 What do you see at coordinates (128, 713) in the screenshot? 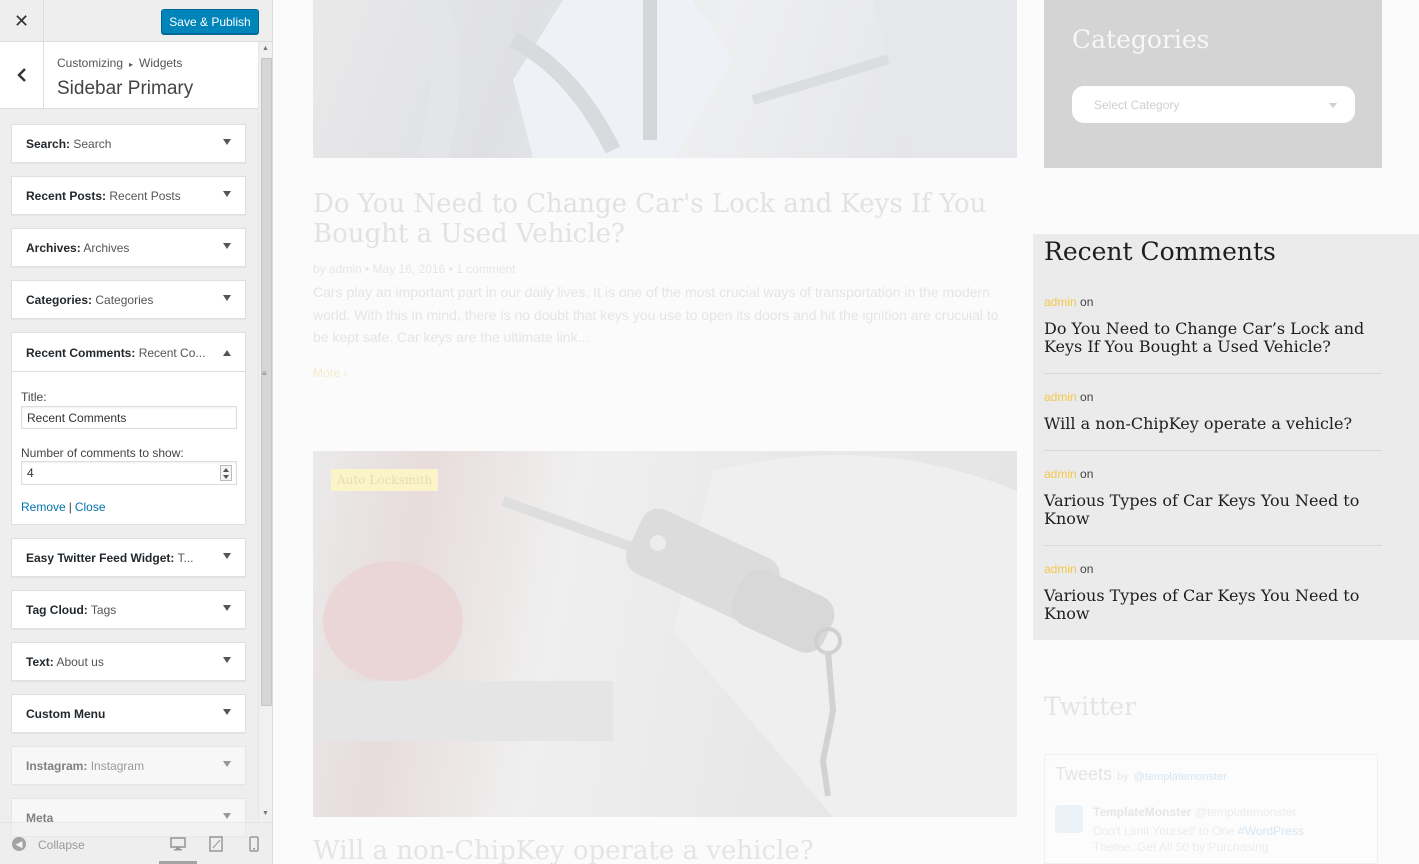
I see `widget-custom-menu: Custom Menu` at bounding box center [128, 713].